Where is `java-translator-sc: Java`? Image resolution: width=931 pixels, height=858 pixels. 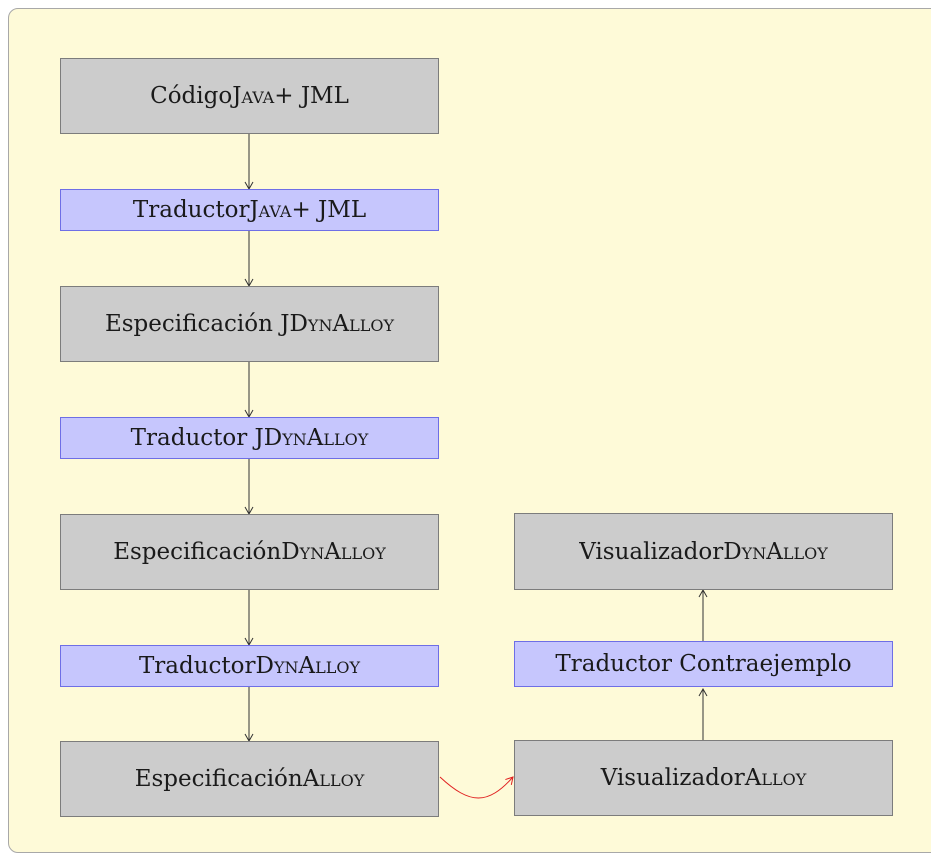 java-translator-sc: Java is located at coordinates (270, 210).